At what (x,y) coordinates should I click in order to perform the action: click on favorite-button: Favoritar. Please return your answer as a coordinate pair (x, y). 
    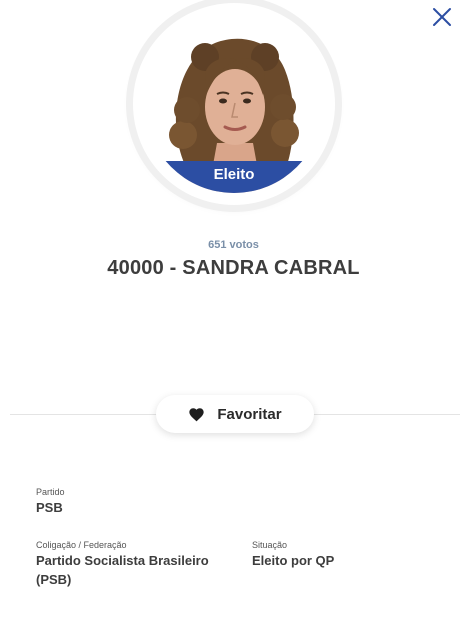
    Looking at the image, I should click on (235, 414).